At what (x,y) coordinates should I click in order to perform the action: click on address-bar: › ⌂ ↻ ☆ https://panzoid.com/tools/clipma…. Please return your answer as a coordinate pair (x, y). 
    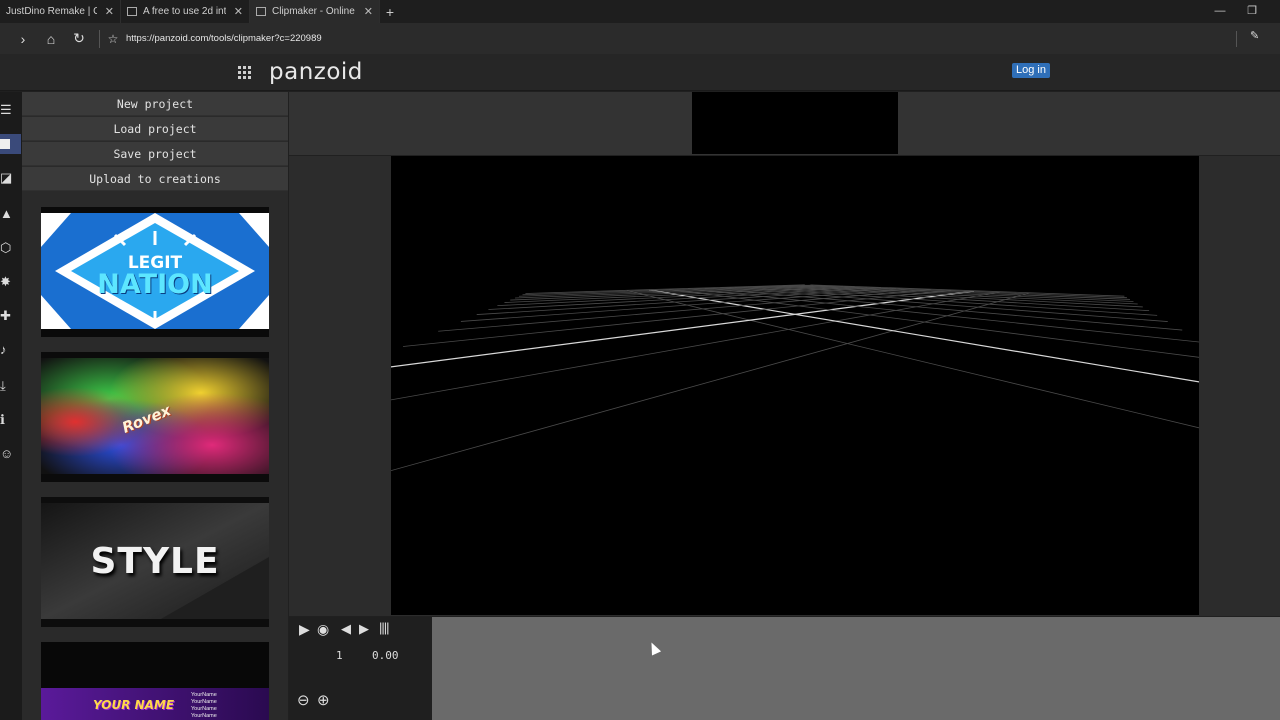
    Looking at the image, I should click on (640, 38).